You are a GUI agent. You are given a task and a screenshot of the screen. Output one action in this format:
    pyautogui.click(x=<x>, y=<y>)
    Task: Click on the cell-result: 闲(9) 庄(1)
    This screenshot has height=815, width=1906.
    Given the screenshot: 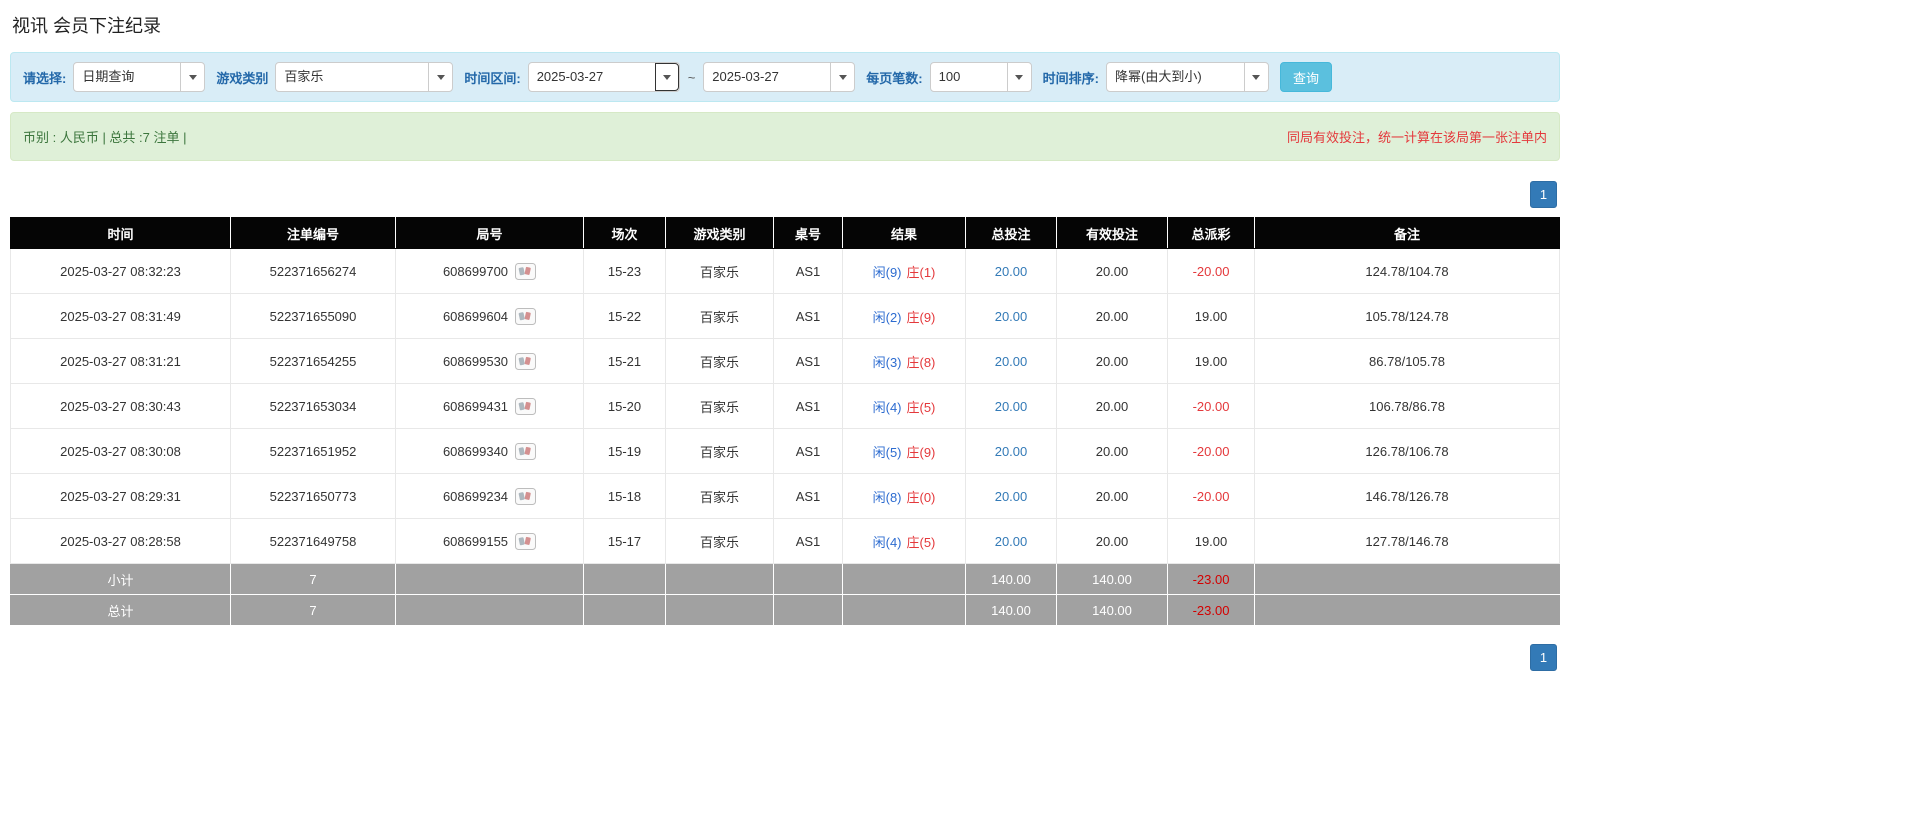 What is the action you would take?
    pyautogui.click(x=904, y=271)
    